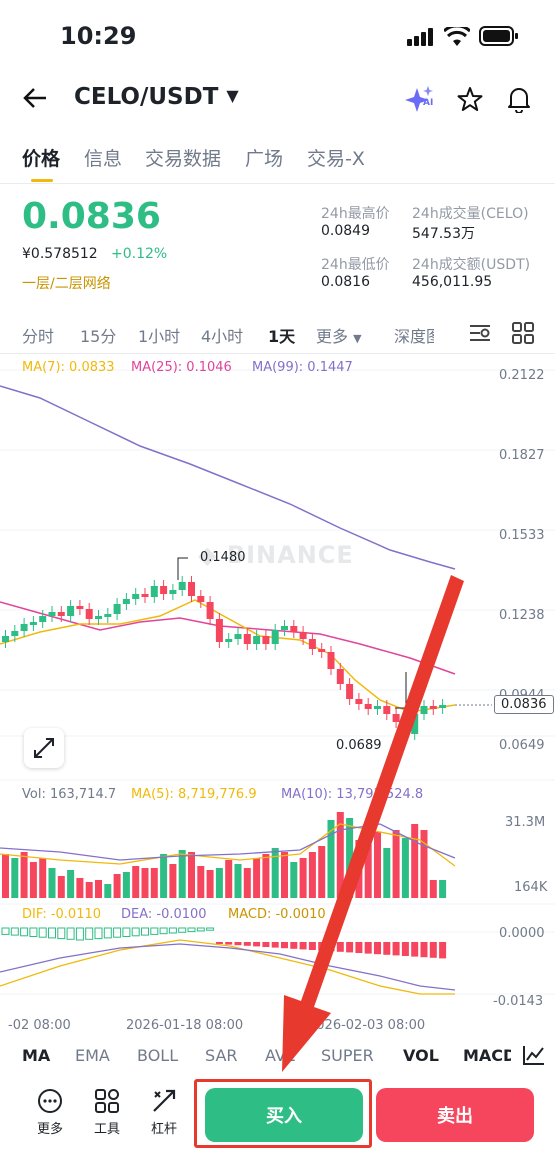 The image size is (555, 1176). Describe the element at coordinates (232, 95) in the screenshot. I see `caret-down-icon: ▼` at that location.